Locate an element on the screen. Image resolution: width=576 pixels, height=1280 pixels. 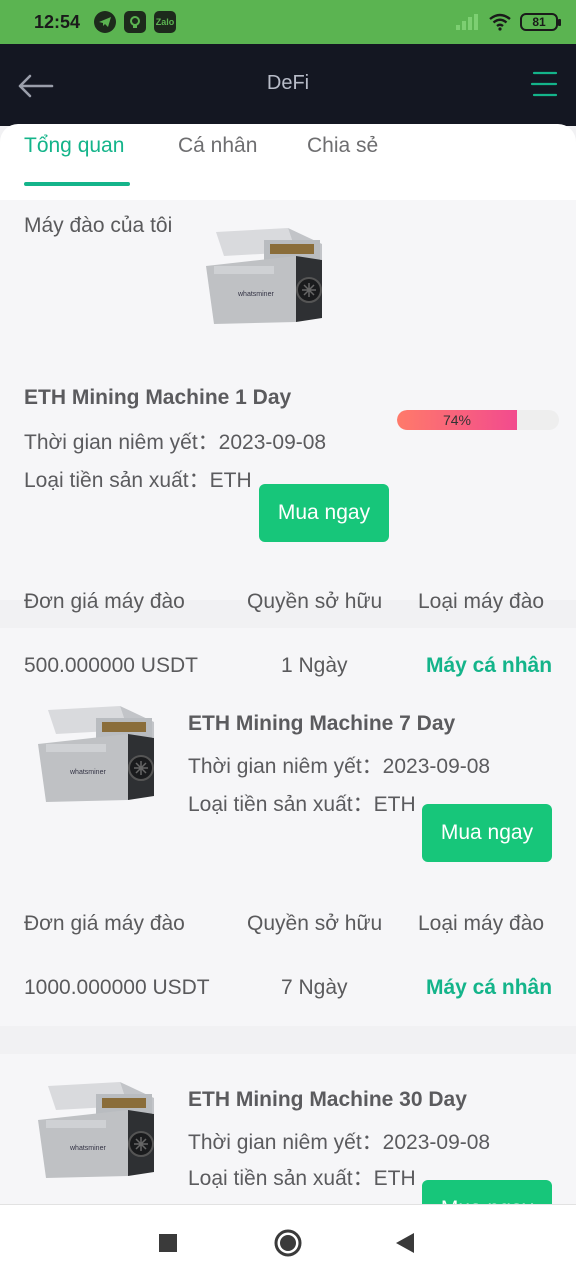
product-title: ETH Mining Machine 30 Day is located at coordinates (327, 1099).